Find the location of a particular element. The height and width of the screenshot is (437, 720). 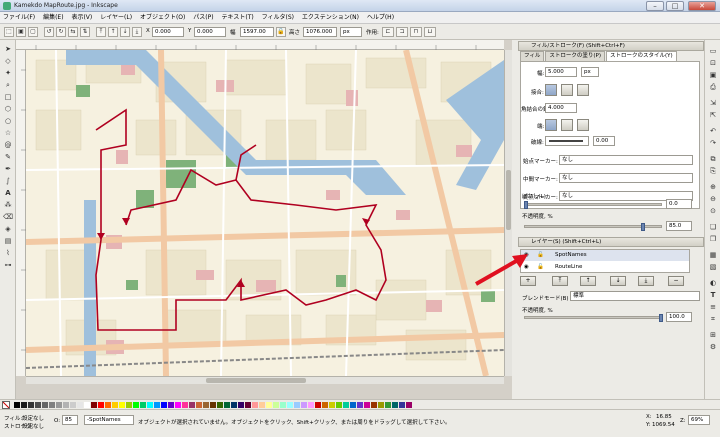

raise-icon: ↑ is located at coordinates (113, 32).